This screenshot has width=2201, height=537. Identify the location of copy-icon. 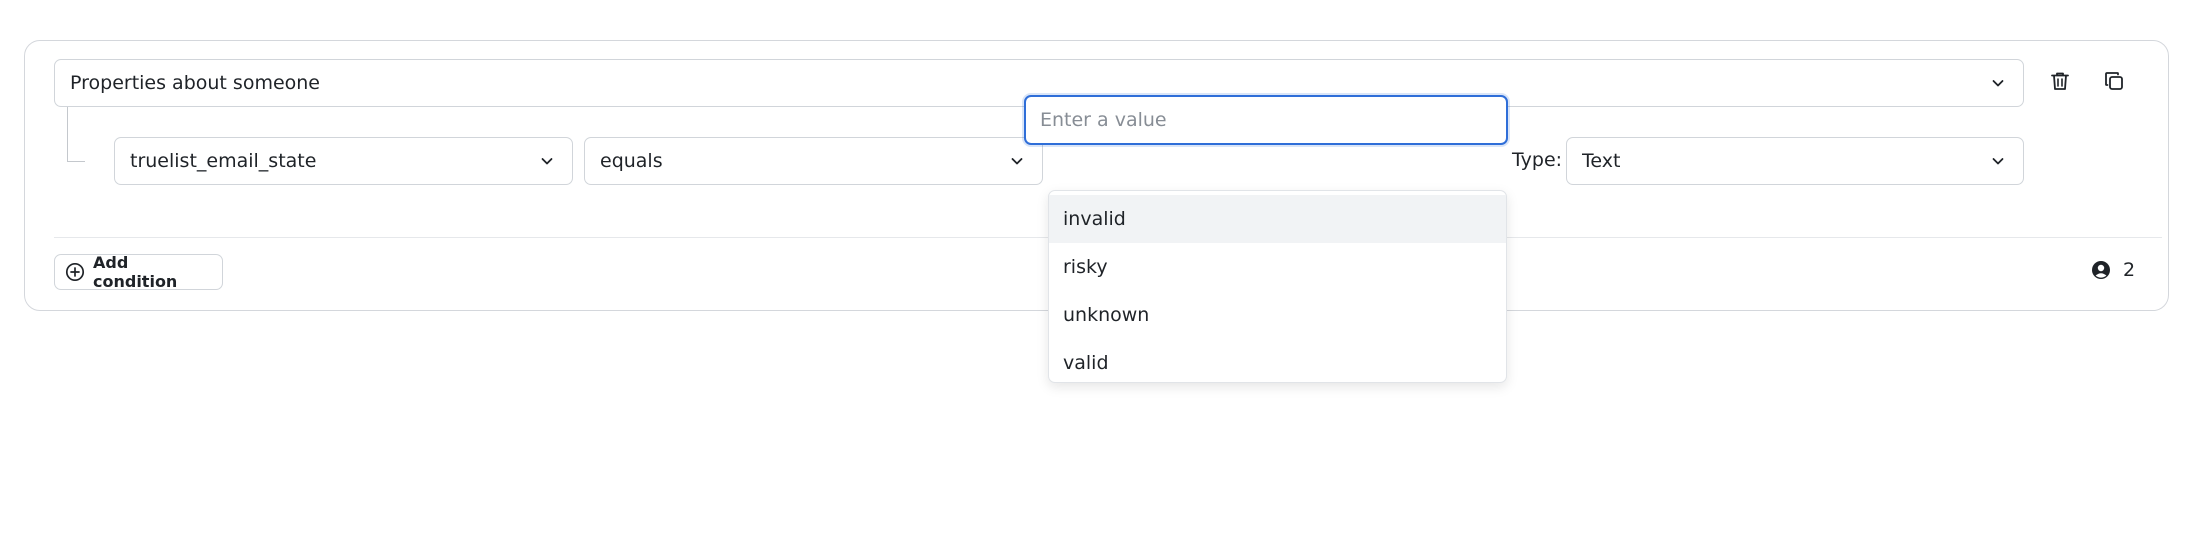
(2114, 83).